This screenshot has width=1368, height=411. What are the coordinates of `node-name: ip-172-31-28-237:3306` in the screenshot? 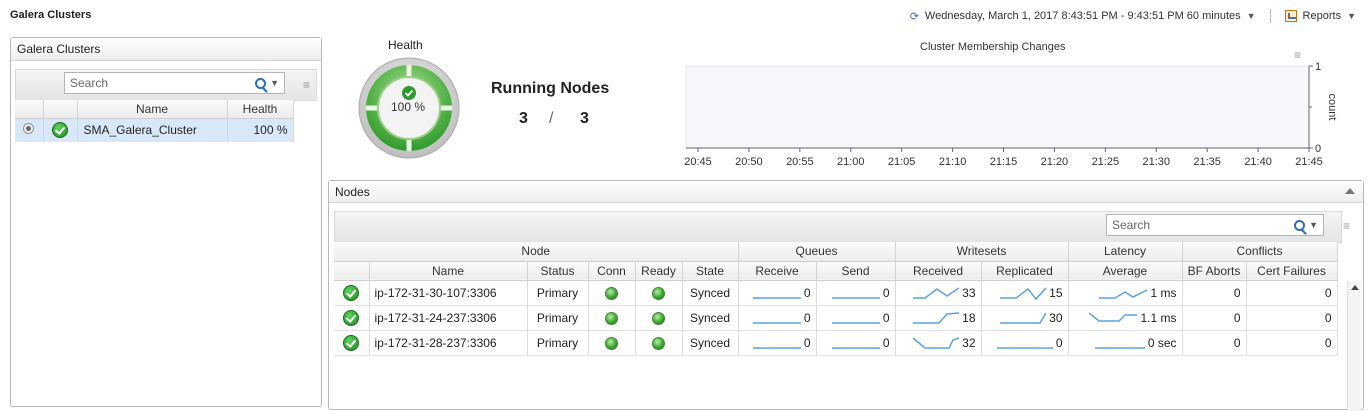 It's located at (448, 343).